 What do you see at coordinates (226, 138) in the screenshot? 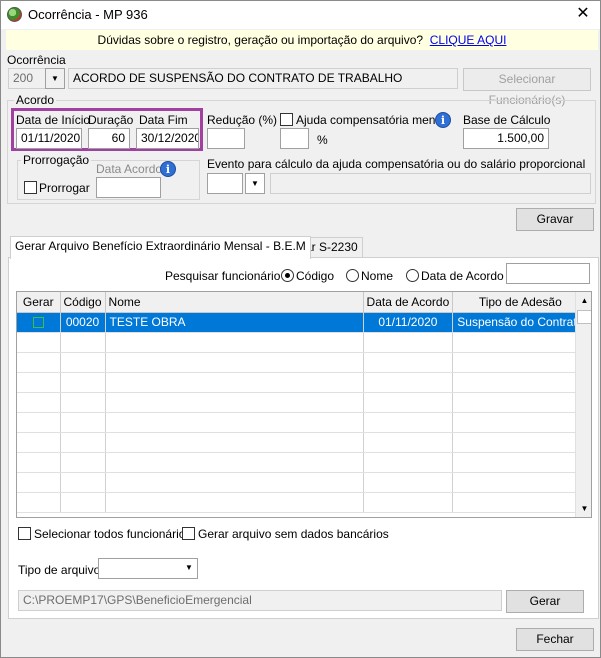
I see `reducao-input` at bounding box center [226, 138].